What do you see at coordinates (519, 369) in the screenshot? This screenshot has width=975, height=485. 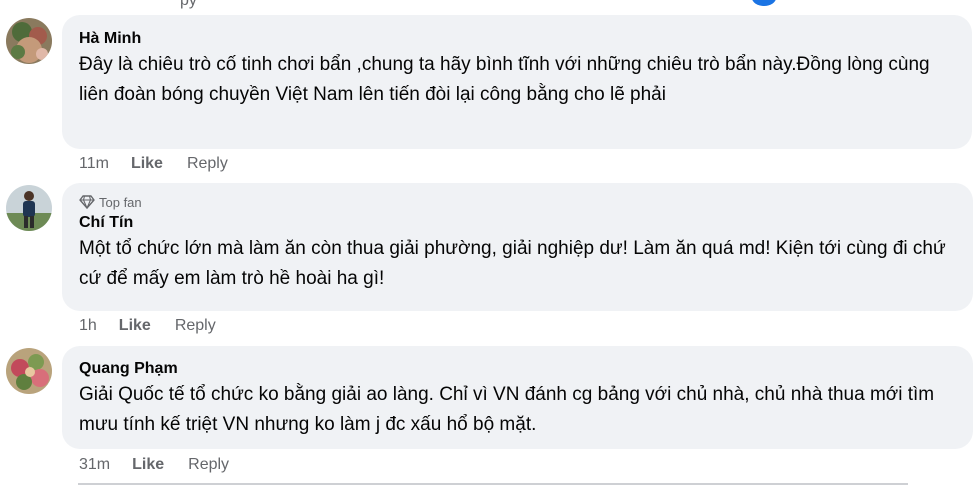 I see `comment-author: Quang Phạm` at bounding box center [519, 369].